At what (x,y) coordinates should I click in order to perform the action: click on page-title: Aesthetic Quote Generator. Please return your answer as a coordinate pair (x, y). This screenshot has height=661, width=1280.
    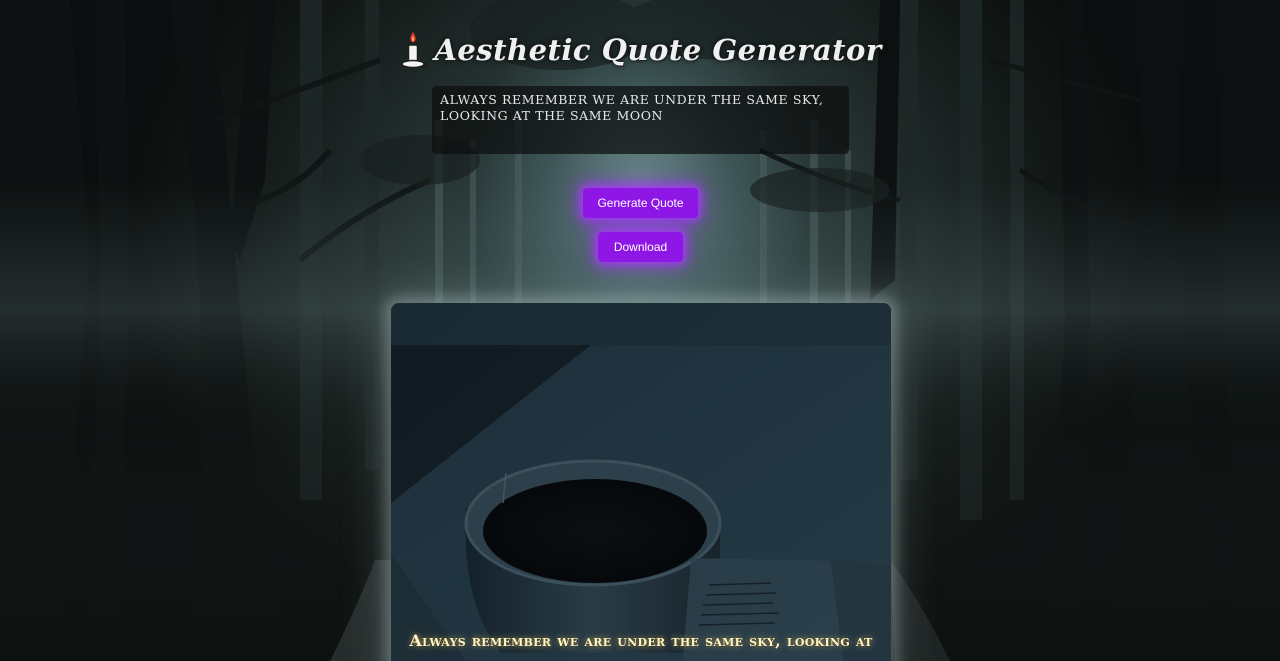
    Looking at the image, I should click on (640, 52).